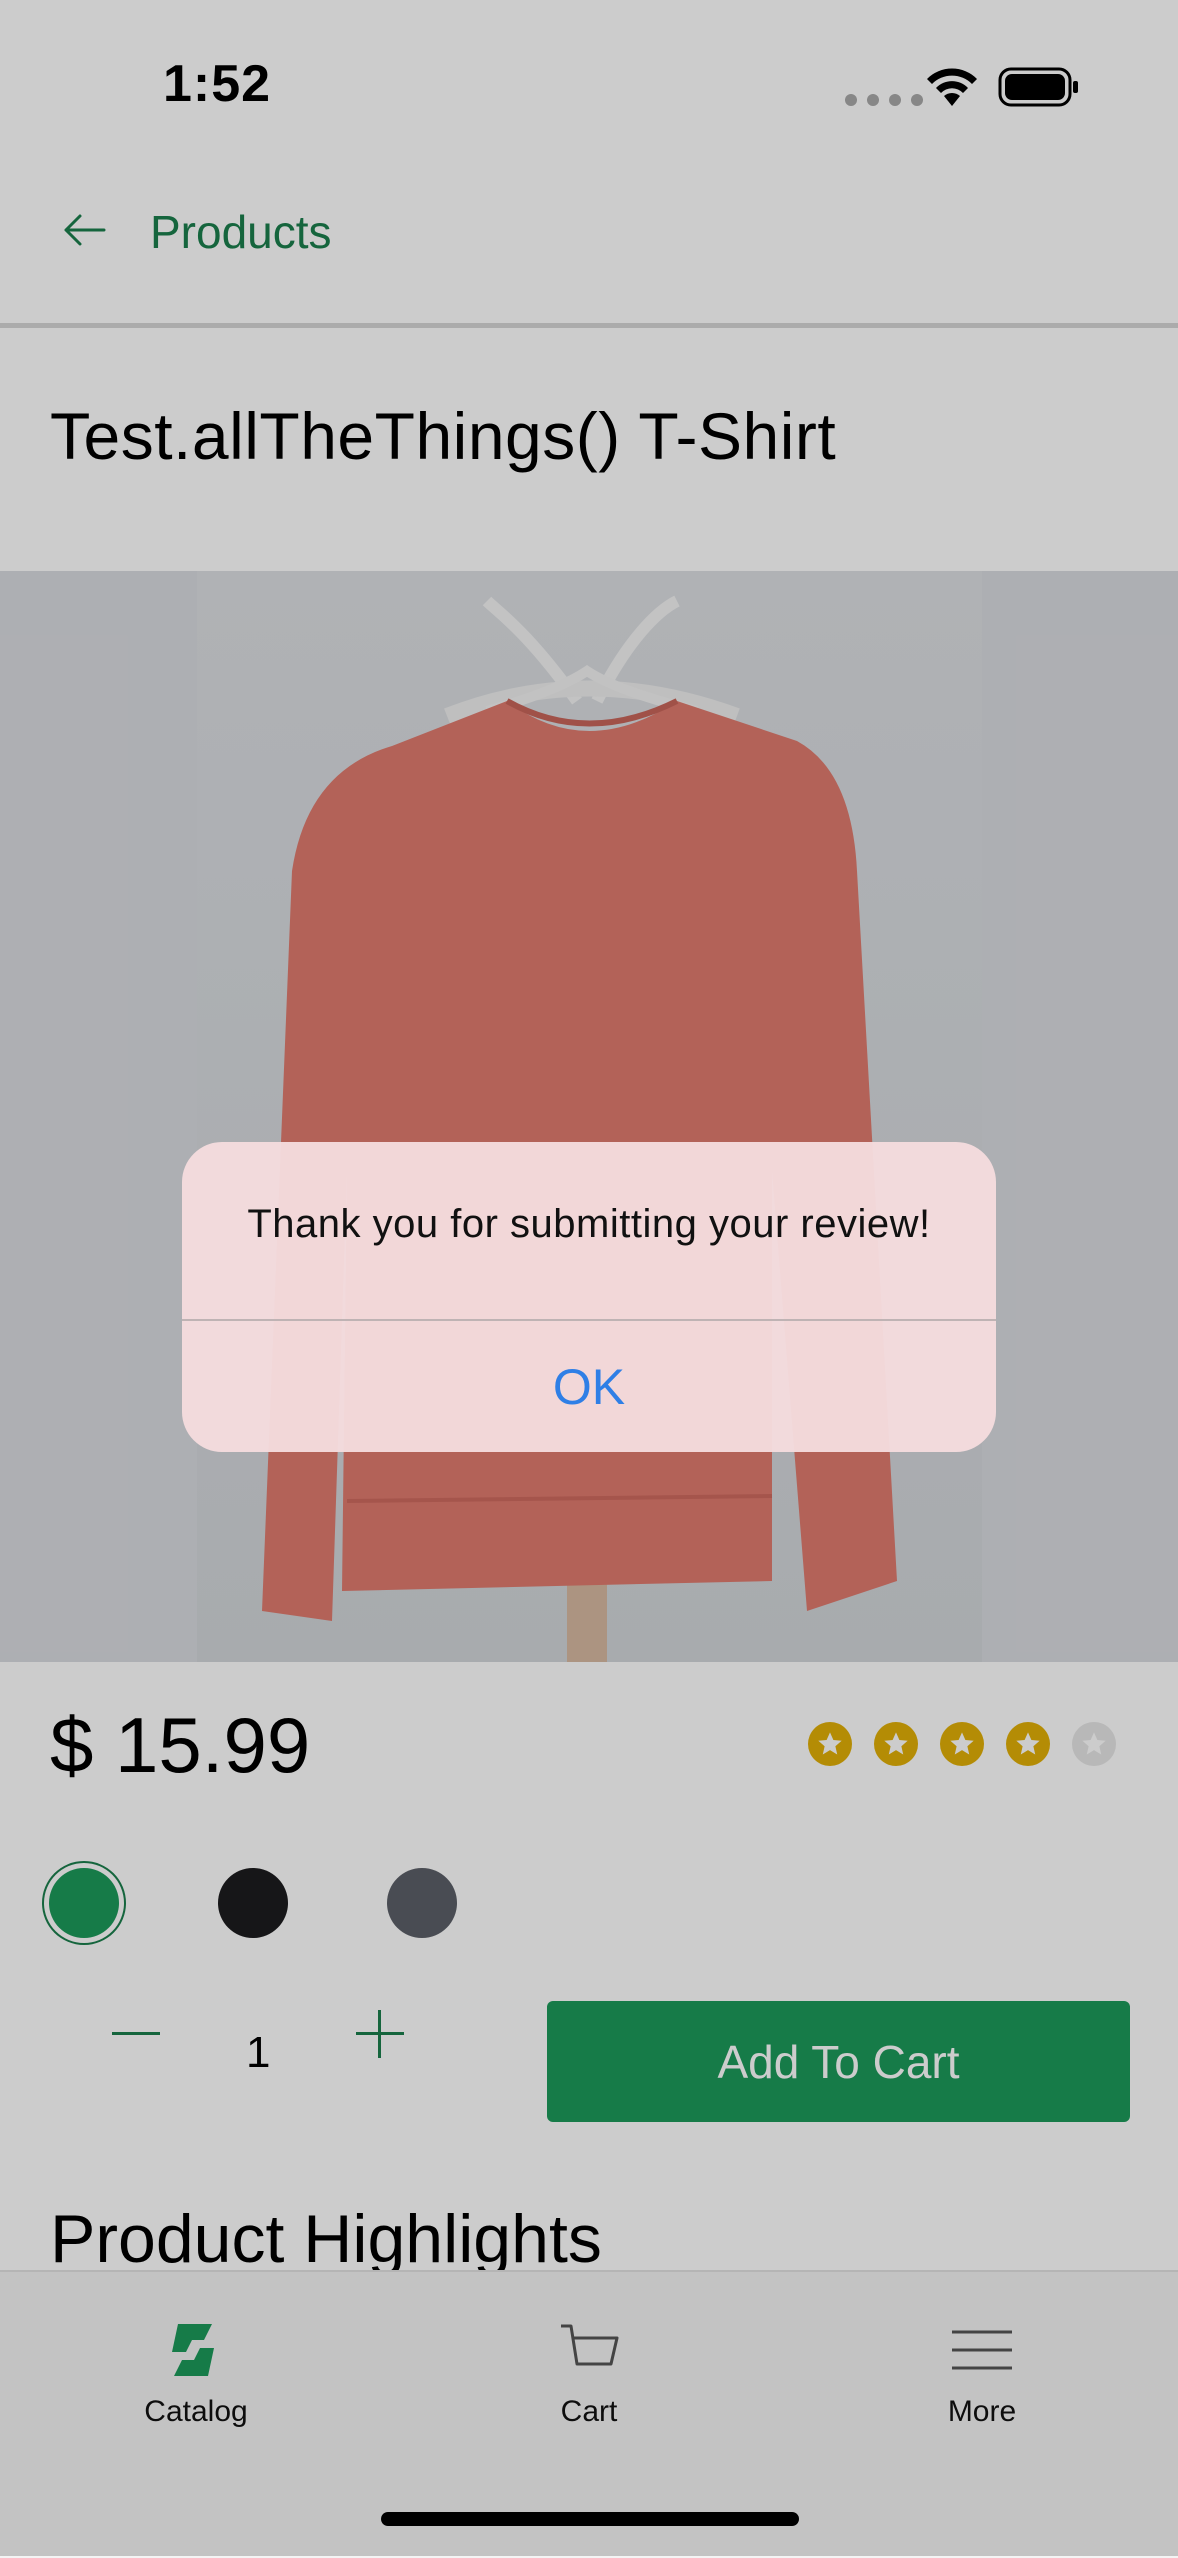  What do you see at coordinates (589, 1386) in the screenshot?
I see `alert-ok-button: OK` at bounding box center [589, 1386].